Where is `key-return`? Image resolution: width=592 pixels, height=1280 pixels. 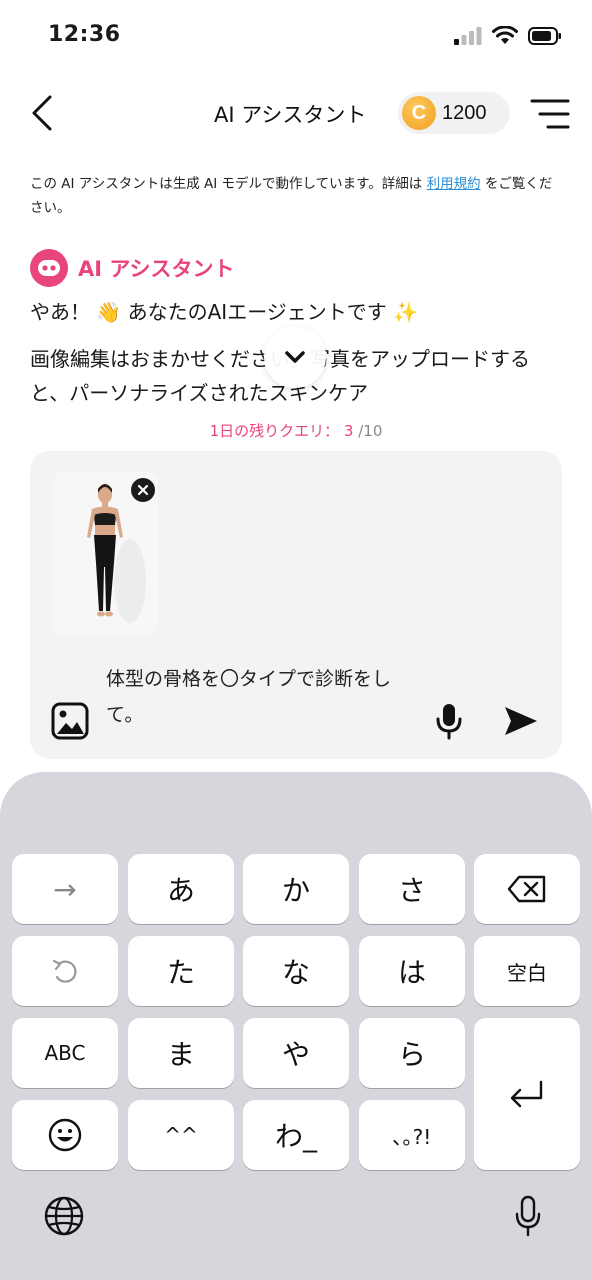
key-return is located at coordinates (527, 1094).